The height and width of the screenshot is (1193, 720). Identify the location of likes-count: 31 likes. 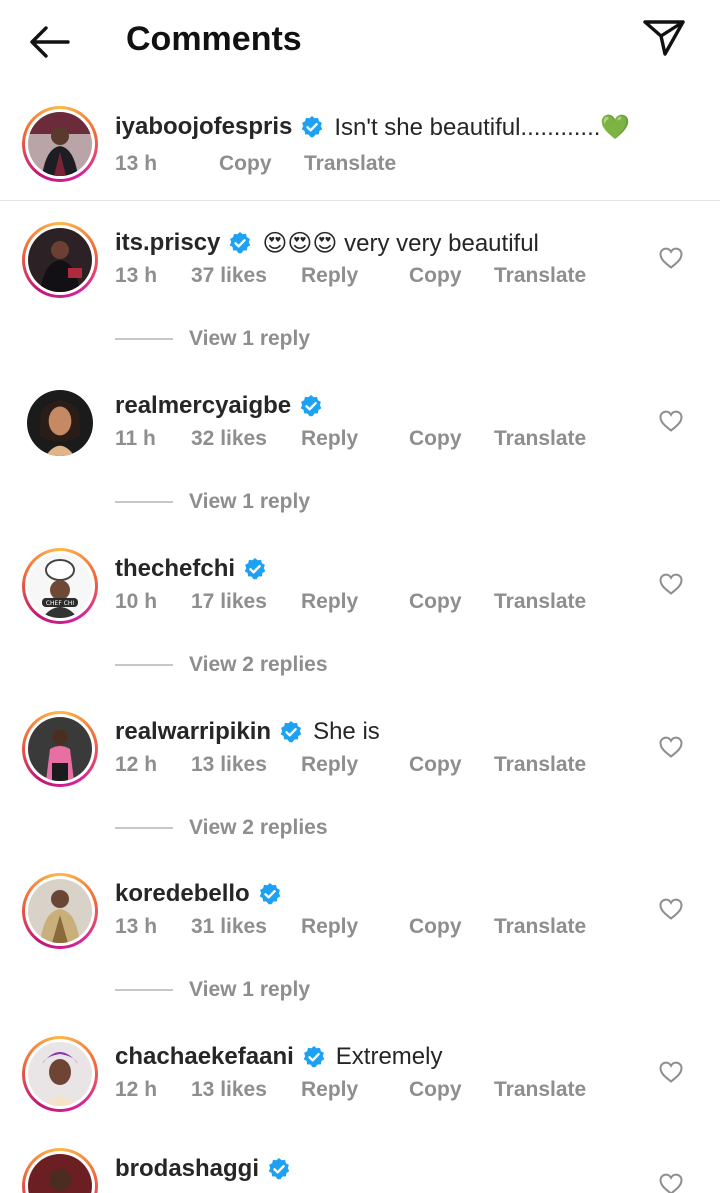
(229, 927).